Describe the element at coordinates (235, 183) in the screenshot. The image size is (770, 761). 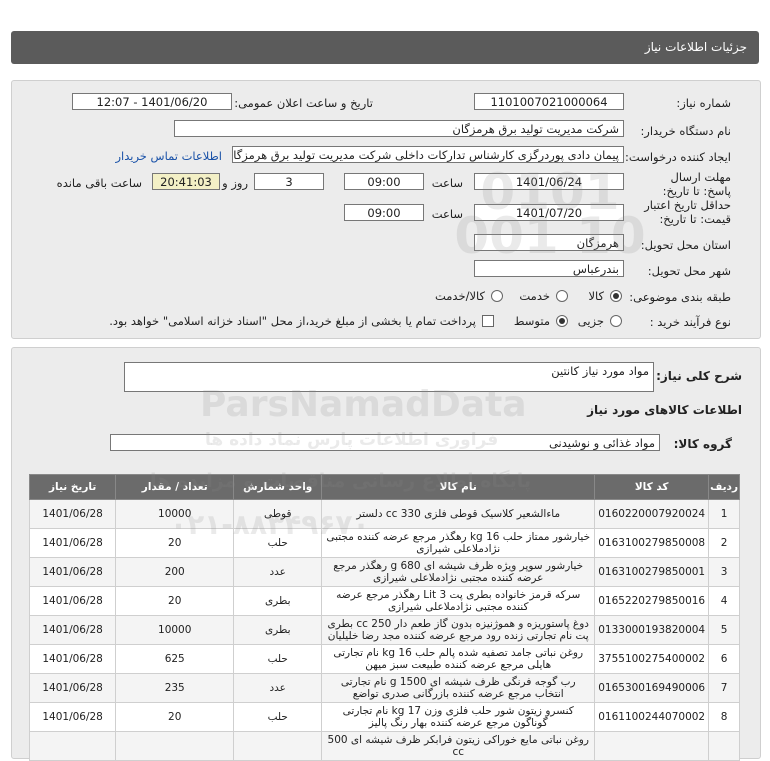
I see `days-label: روز و` at that location.